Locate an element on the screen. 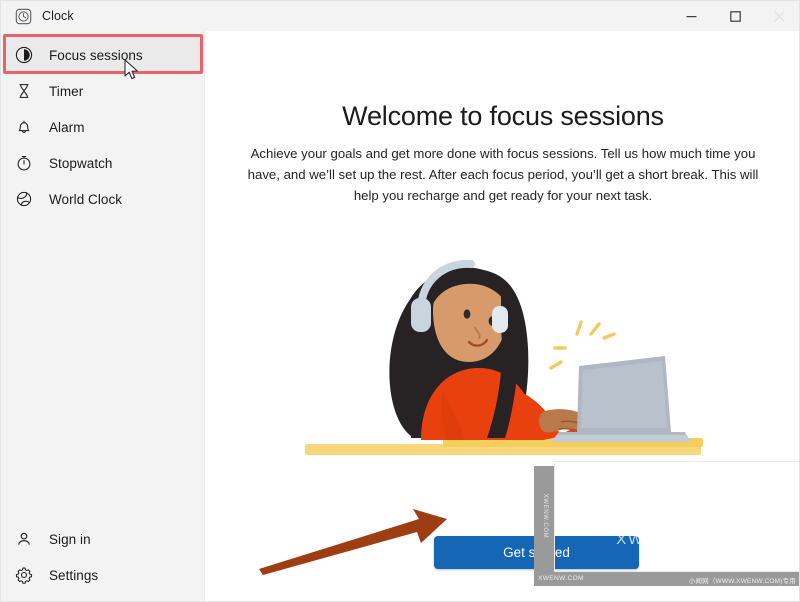 This screenshot has width=800, height=602. sidebar-item-label: Timer is located at coordinates (66, 91).